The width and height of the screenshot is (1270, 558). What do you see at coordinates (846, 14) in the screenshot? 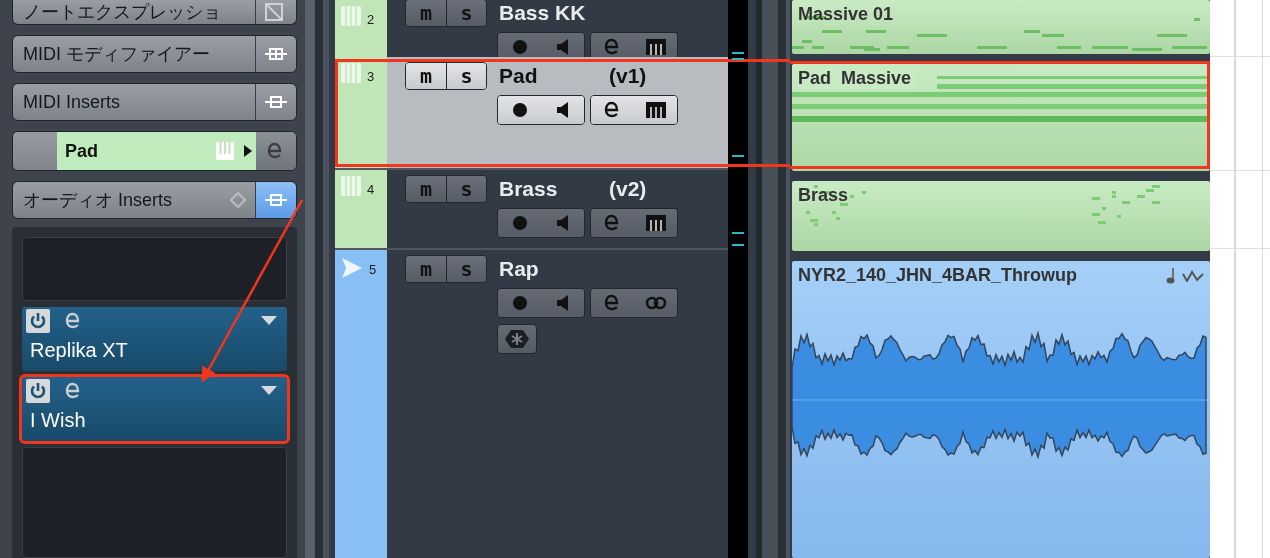
I see `clip-name: Massive 01` at bounding box center [846, 14].